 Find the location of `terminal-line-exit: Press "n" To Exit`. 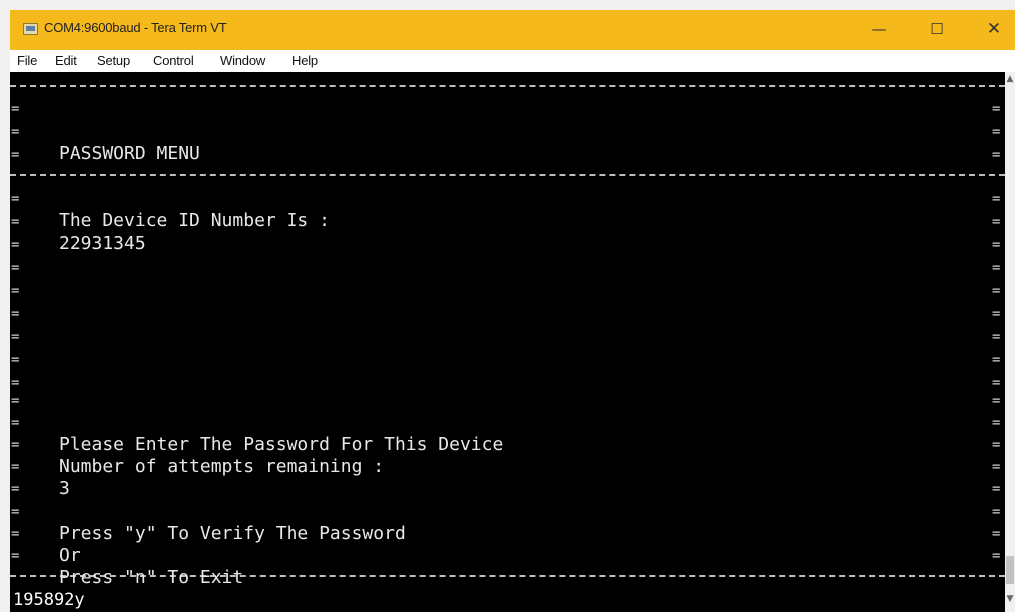

terminal-line-exit: Press "n" To Exit is located at coordinates (507, 566).